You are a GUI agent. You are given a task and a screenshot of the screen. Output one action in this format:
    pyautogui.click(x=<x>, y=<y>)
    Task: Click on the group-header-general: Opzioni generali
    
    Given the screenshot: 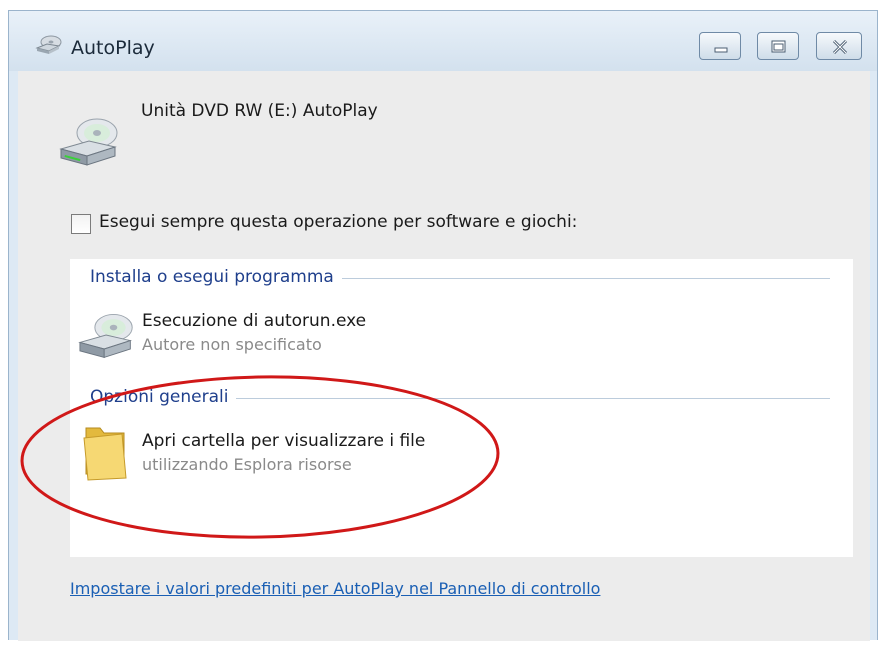 What is the action you would take?
    pyautogui.click(x=163, y=397)
    